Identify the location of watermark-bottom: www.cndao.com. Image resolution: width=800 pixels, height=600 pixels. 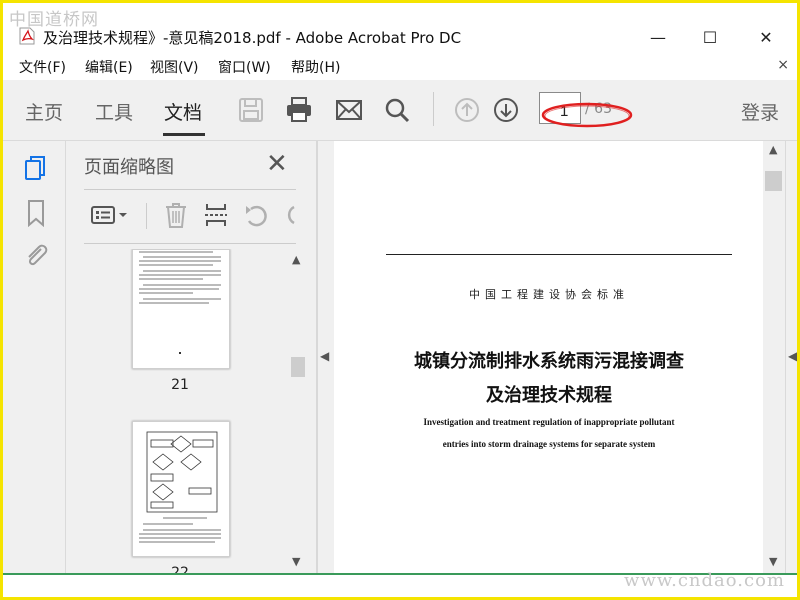
(704, 580).